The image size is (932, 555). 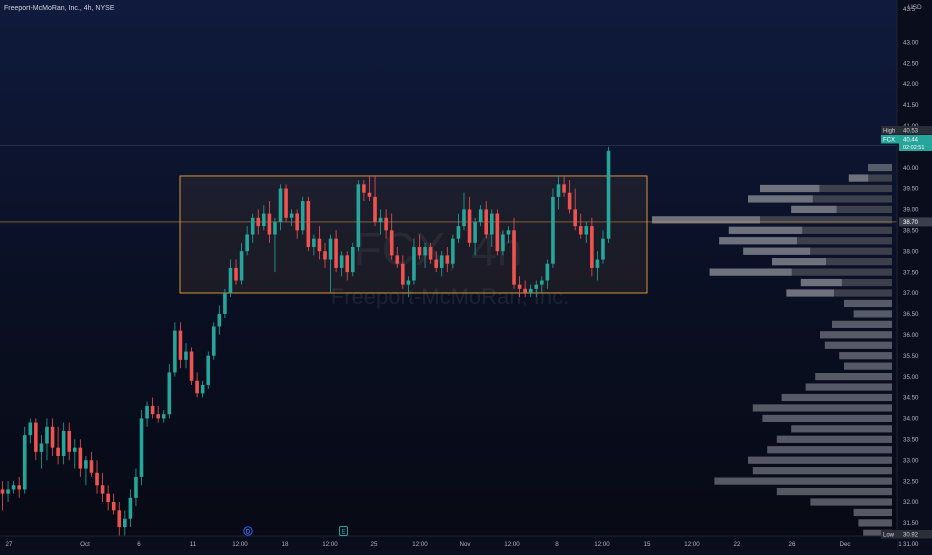 I want to click on dividend-marker: D, so click(x=248, y=531).